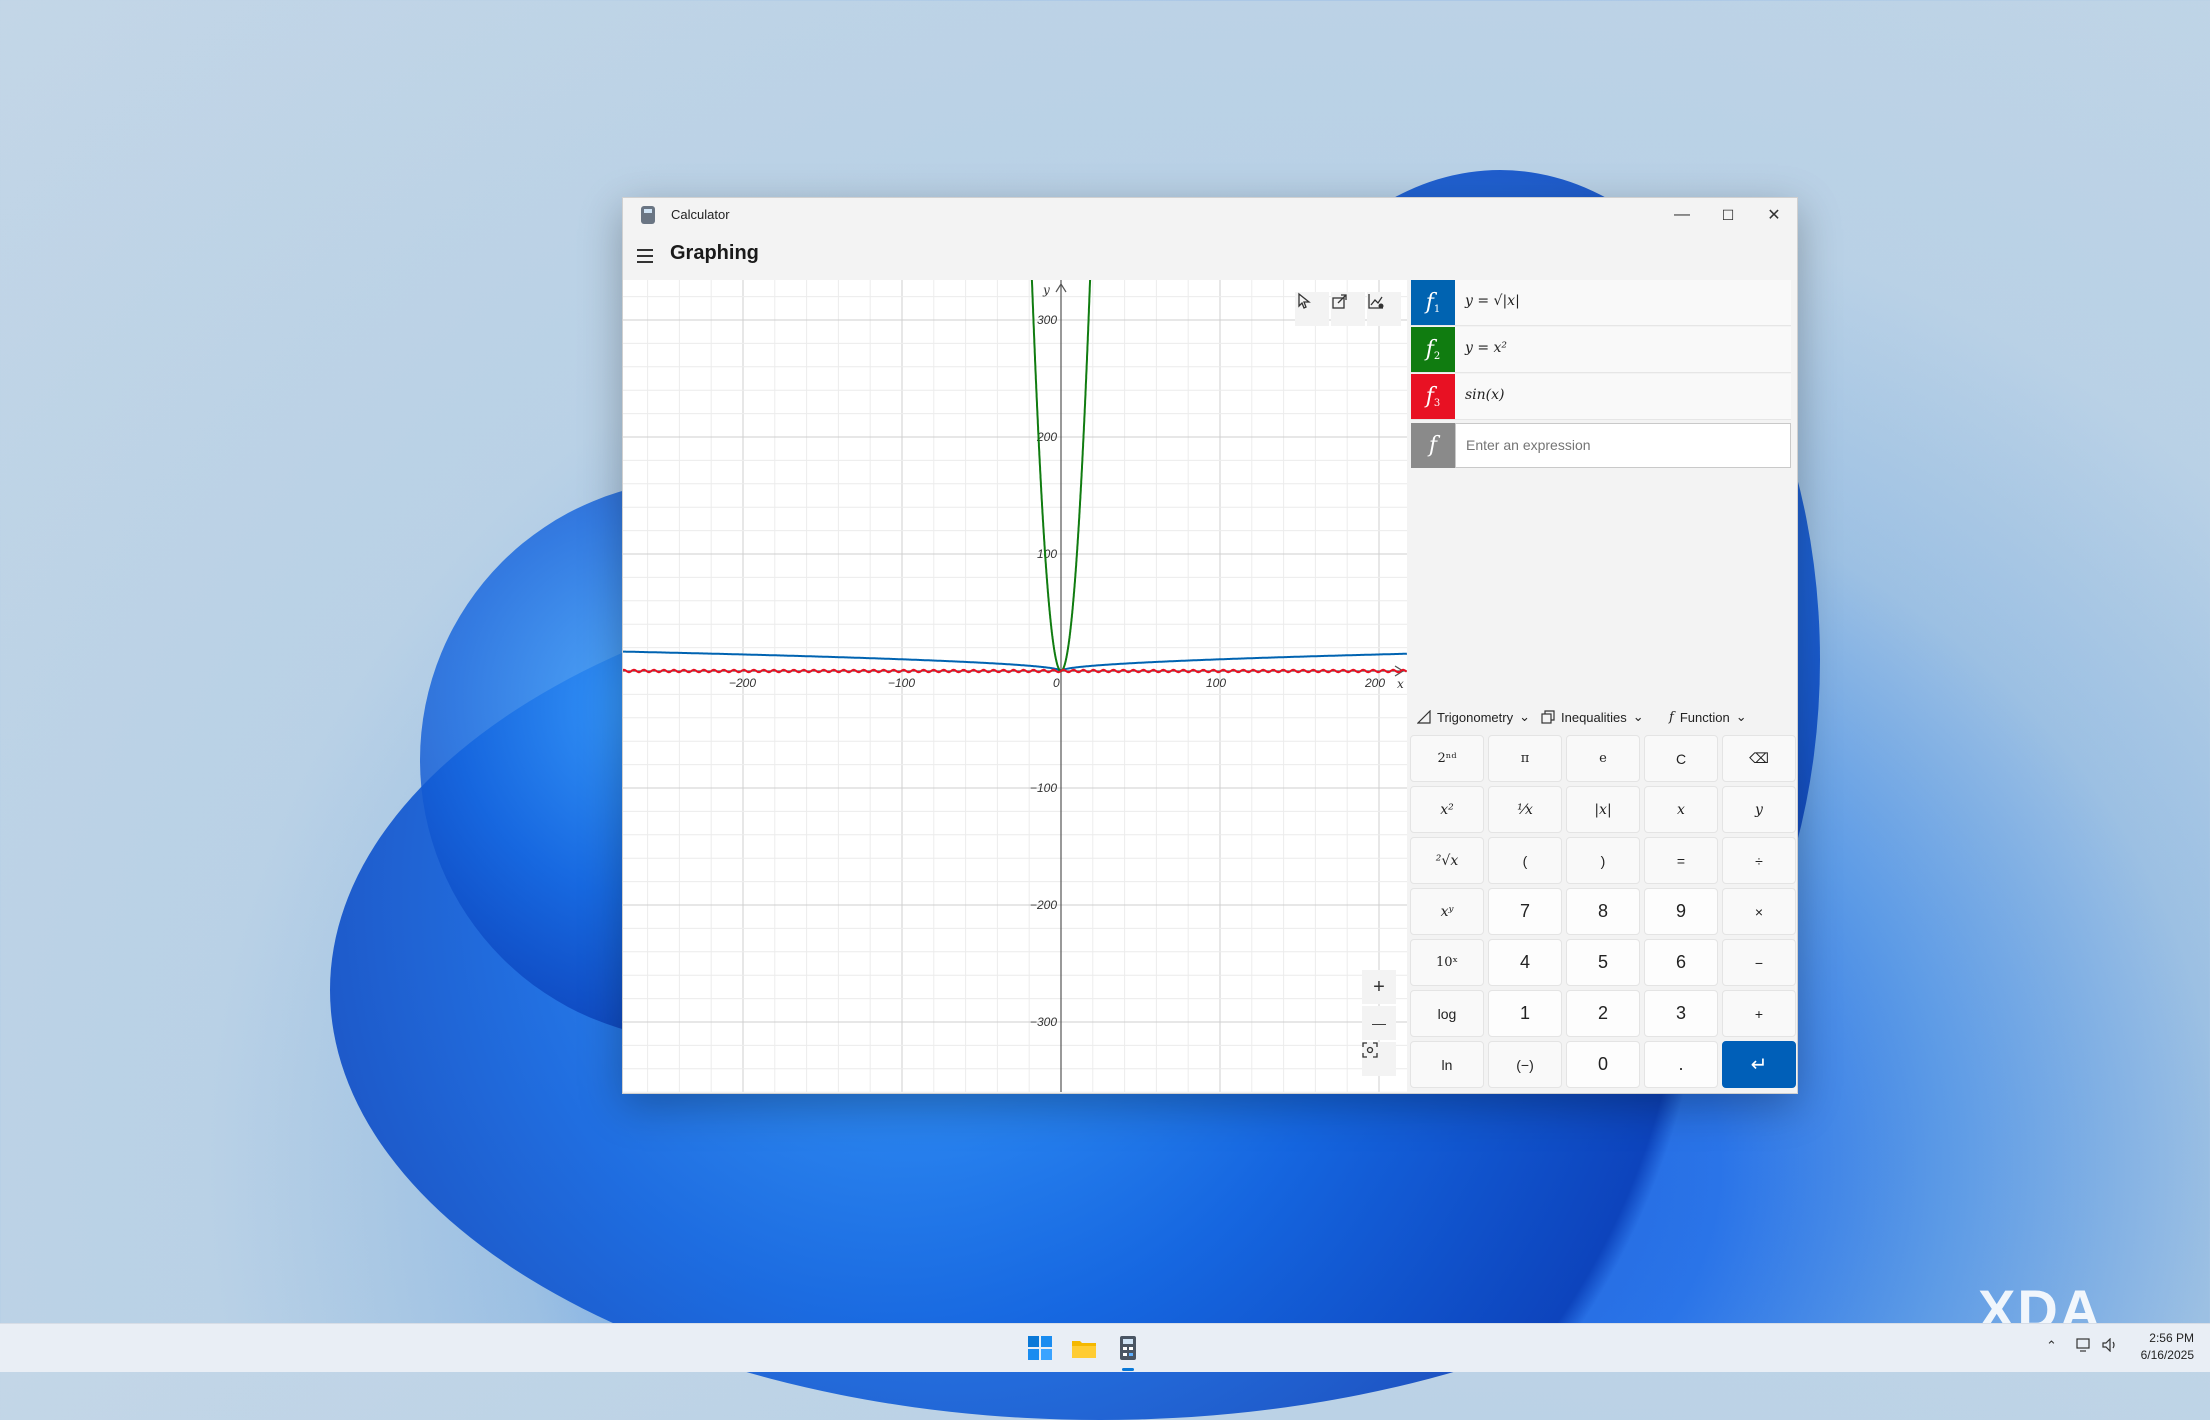 This screenshot has height=1420, width=2210. I want to click on hamburger-menu-icon, so click(648, 256).